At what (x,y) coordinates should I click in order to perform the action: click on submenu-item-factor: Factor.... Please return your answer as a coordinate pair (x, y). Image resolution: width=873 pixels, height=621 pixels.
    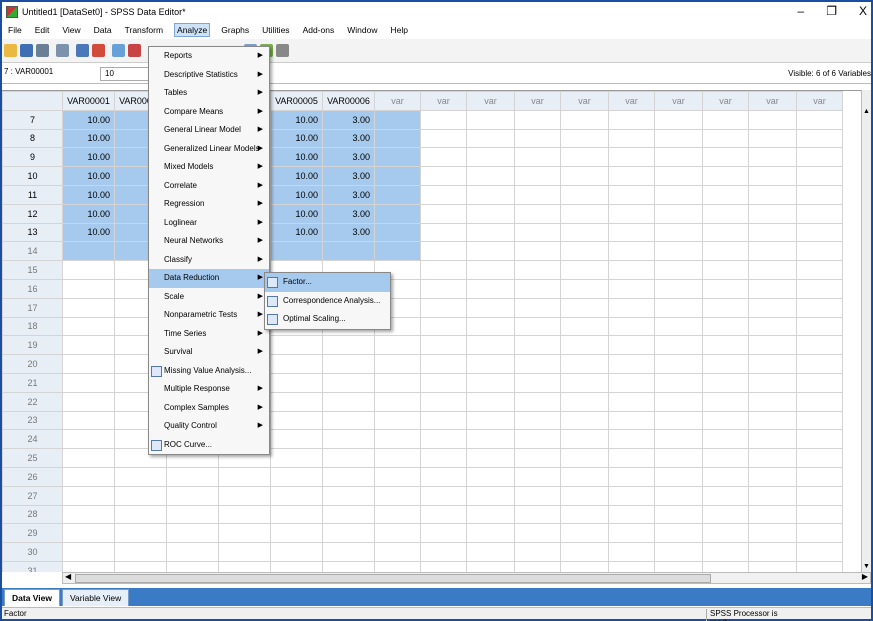
    Looking at the image, I should click on (327, 282).